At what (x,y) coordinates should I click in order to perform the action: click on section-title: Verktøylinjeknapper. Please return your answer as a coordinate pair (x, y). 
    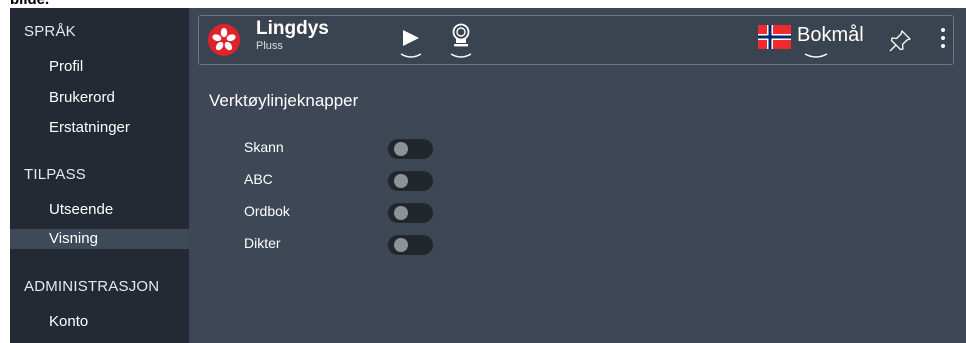
    Looking at the image, I should click on (284, 100).